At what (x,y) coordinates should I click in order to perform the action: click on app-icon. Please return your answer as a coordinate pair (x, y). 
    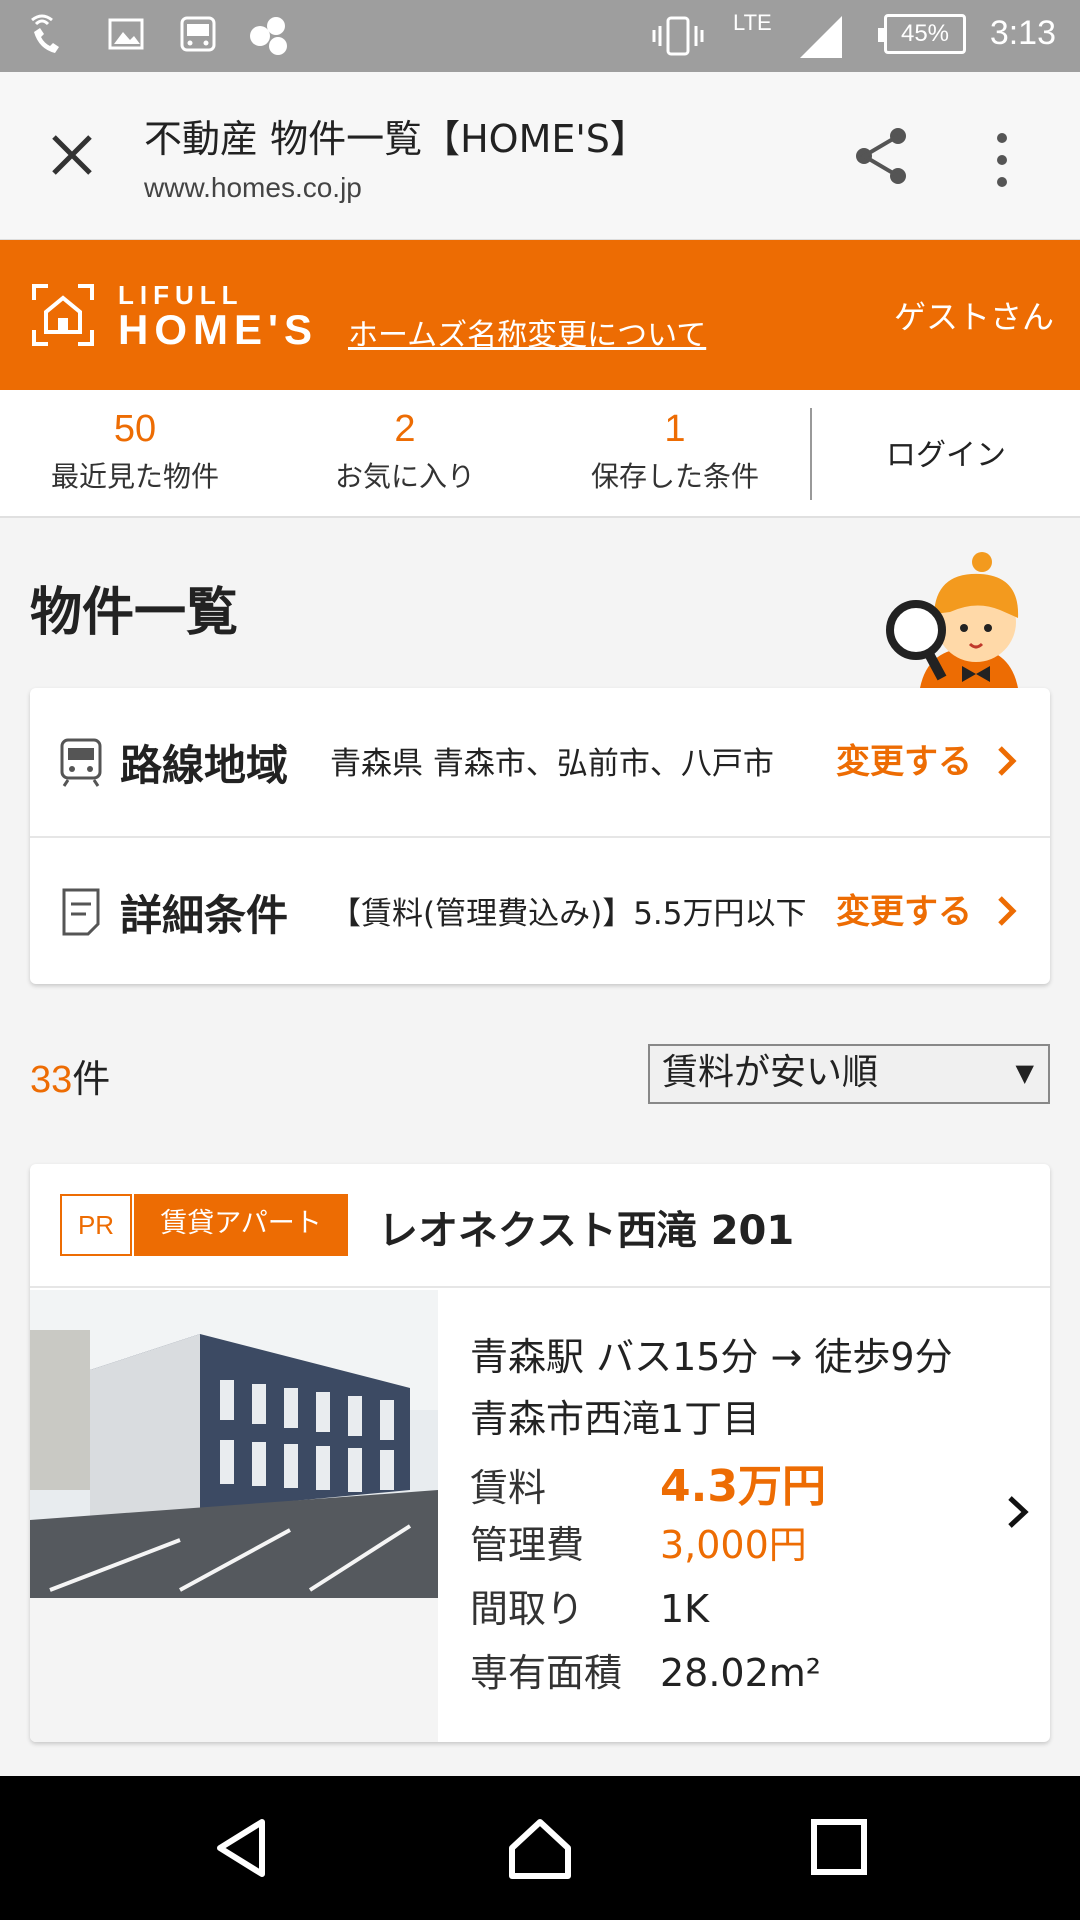
    Looking at the image, I should click on (268, 36).